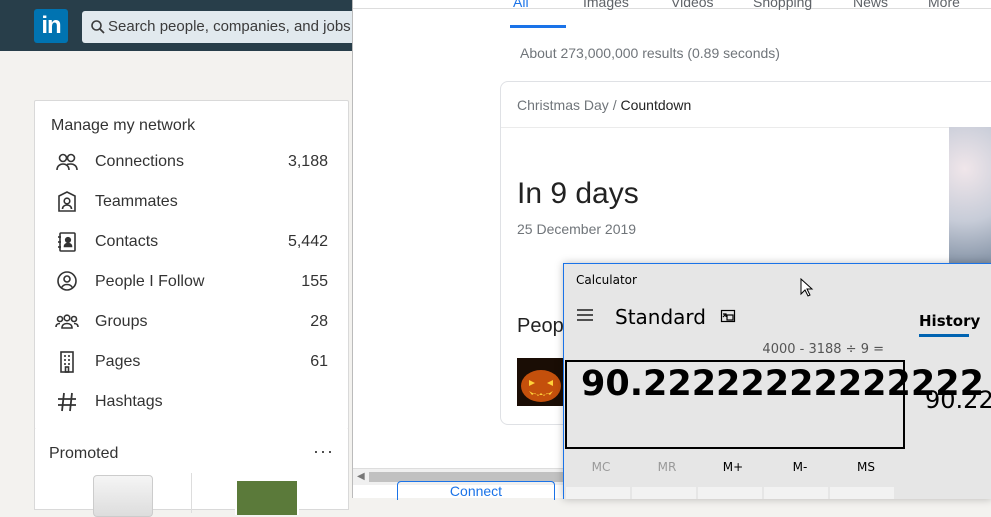 The height and width of the screenshot is (517, 991). I want to click on pages-icon, so click(67, 362).